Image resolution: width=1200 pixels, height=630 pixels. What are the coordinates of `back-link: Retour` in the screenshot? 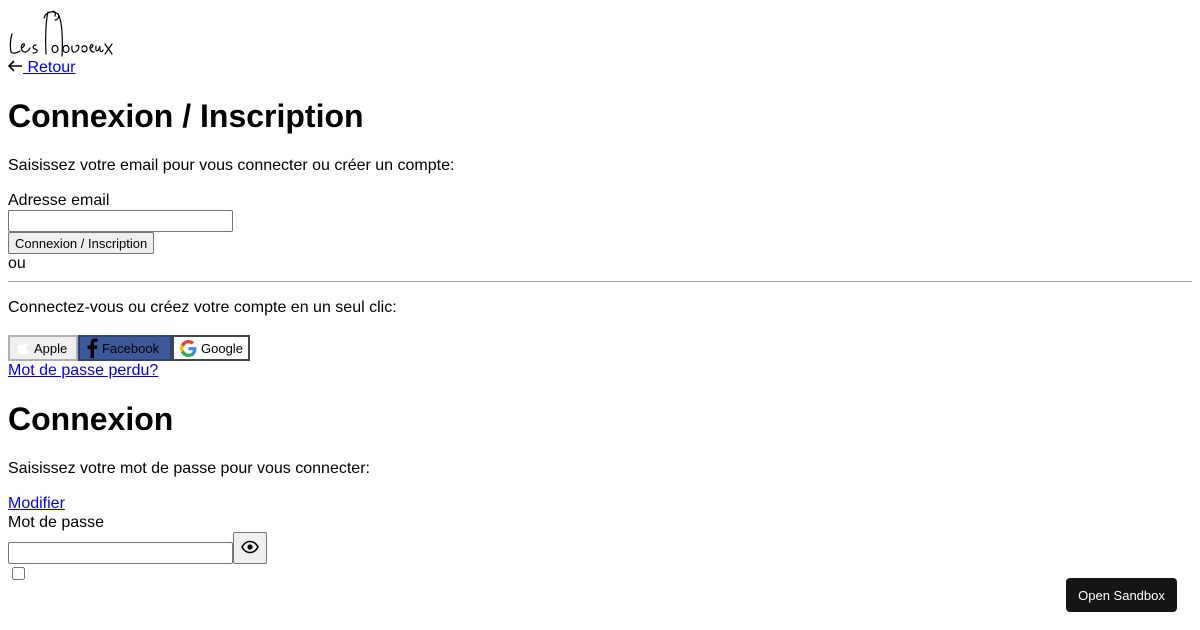 It's located at (41, 67).